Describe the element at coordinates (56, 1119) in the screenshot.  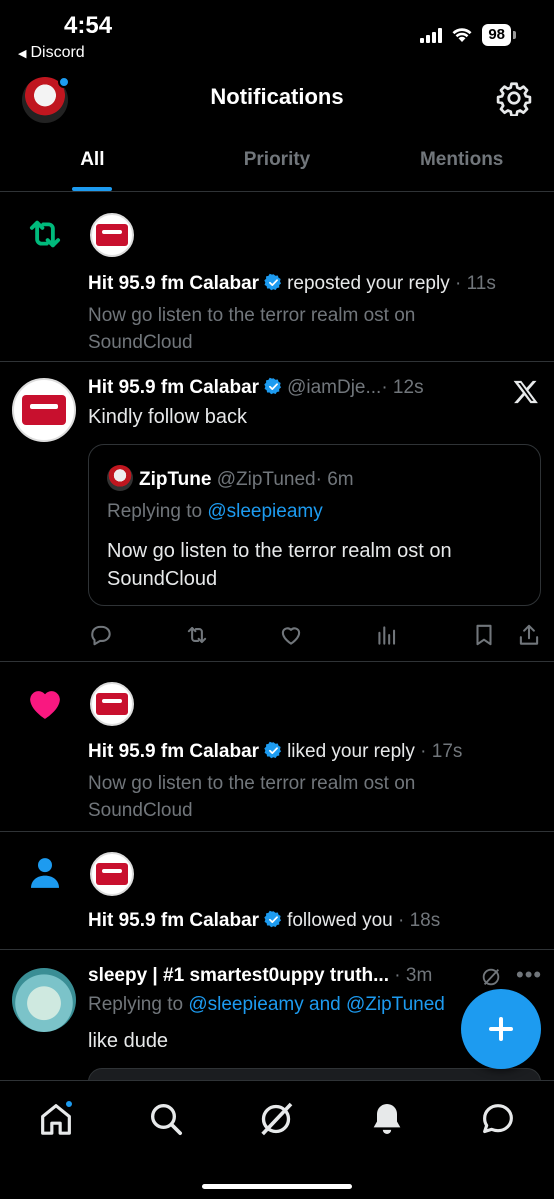
I see `nav-home` at that location.